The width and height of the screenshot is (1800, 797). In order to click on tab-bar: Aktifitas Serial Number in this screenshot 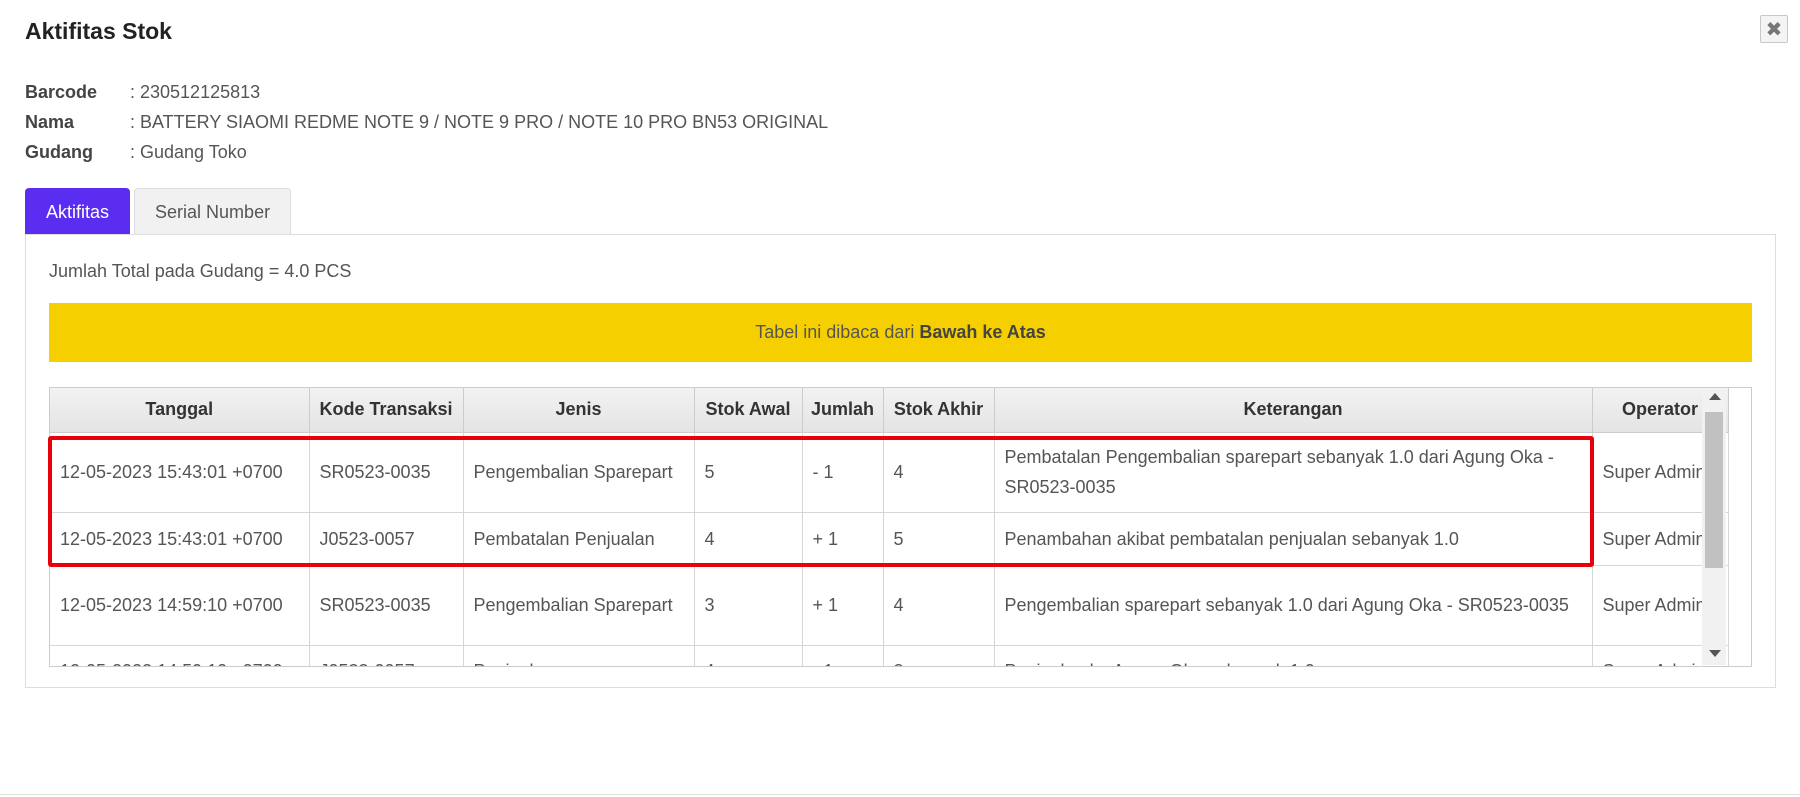, I will do `click(160, 211)`.